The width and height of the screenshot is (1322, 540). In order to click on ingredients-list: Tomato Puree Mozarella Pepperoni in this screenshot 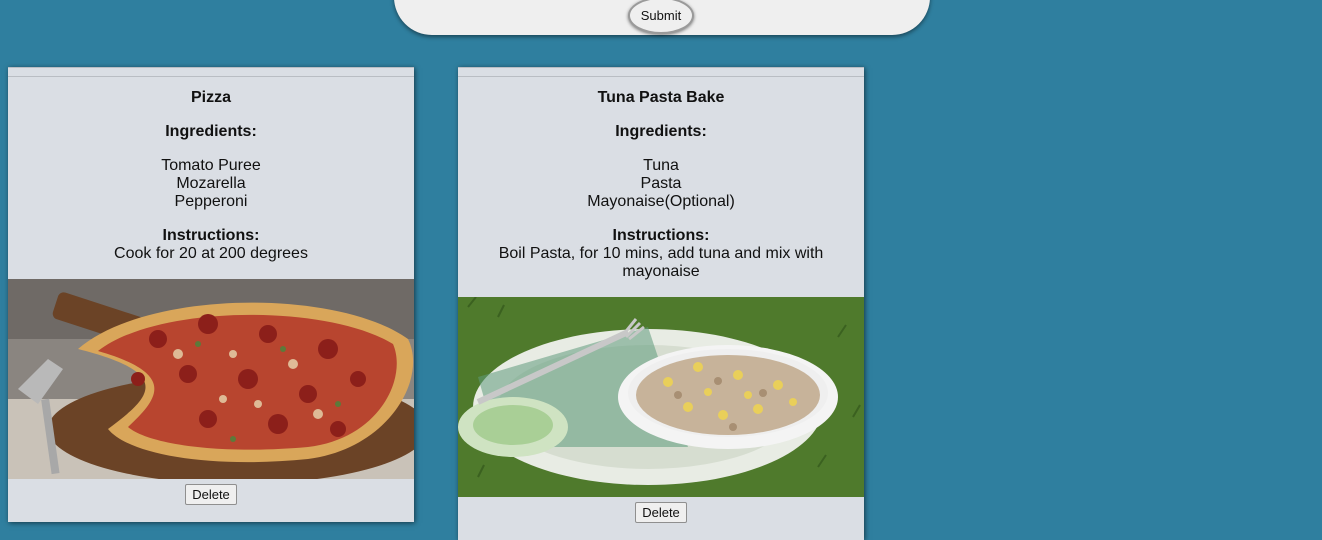, I will do `click(211, 184)`.